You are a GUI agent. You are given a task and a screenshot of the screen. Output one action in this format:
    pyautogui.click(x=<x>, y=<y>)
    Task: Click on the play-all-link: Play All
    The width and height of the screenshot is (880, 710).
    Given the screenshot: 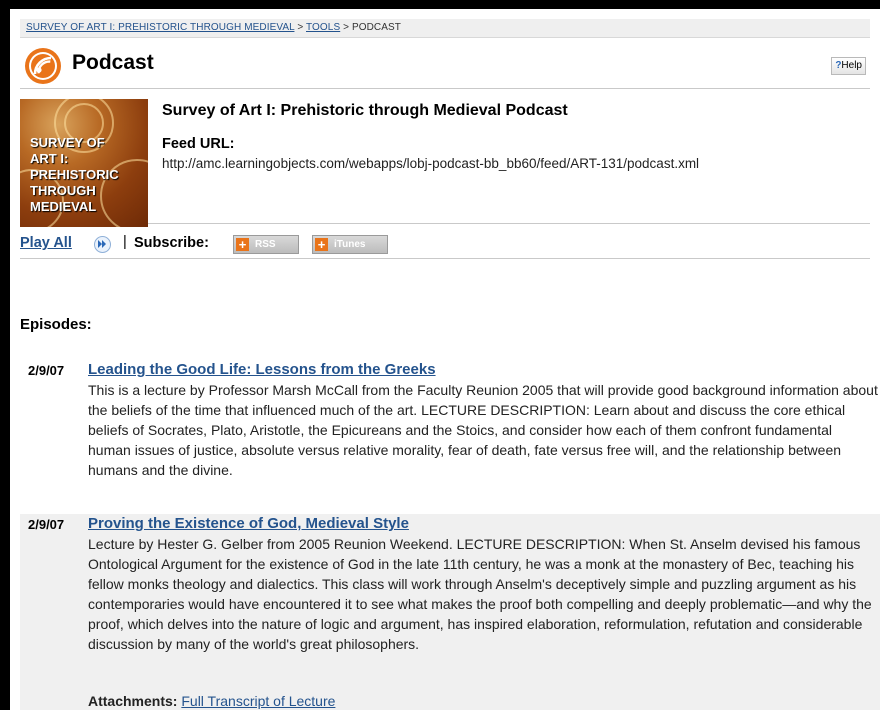 What is the action you would take?
    pyautogui.click(x=46, y=243)
    